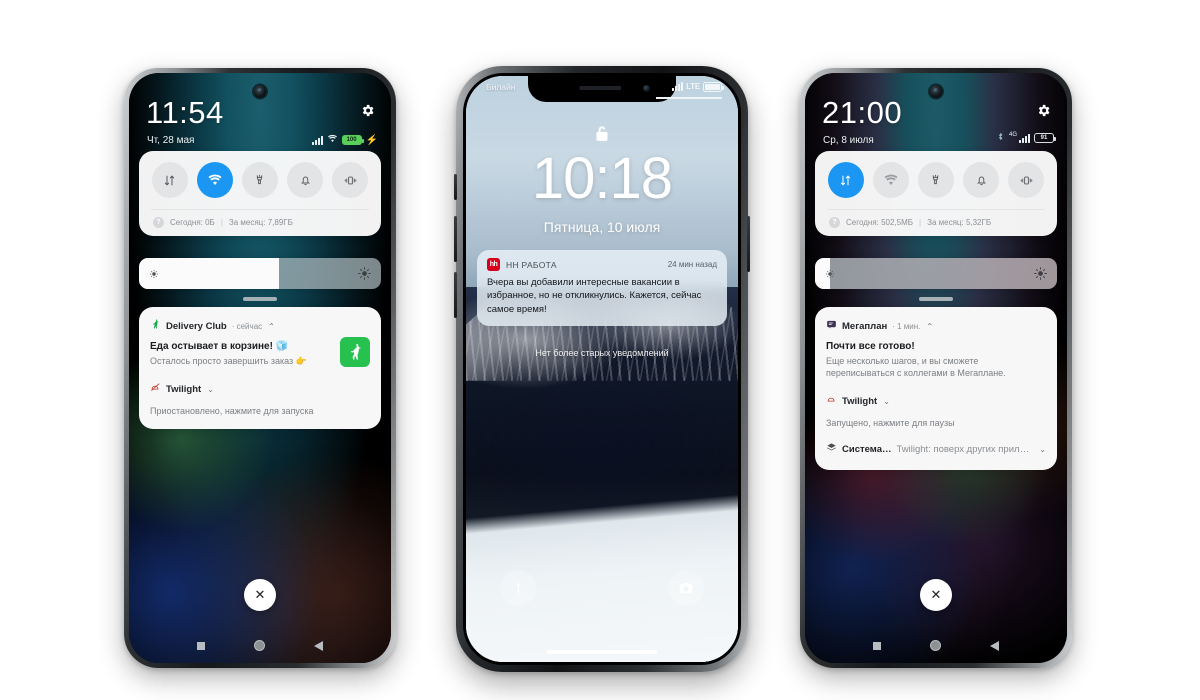 Image resolution: width=1200 pixels, height=700 pixels. What do you see at coordinates (501, 87) in the screenshot?
I see `carrier-label: Билайн` at bounding box center [501, 87].